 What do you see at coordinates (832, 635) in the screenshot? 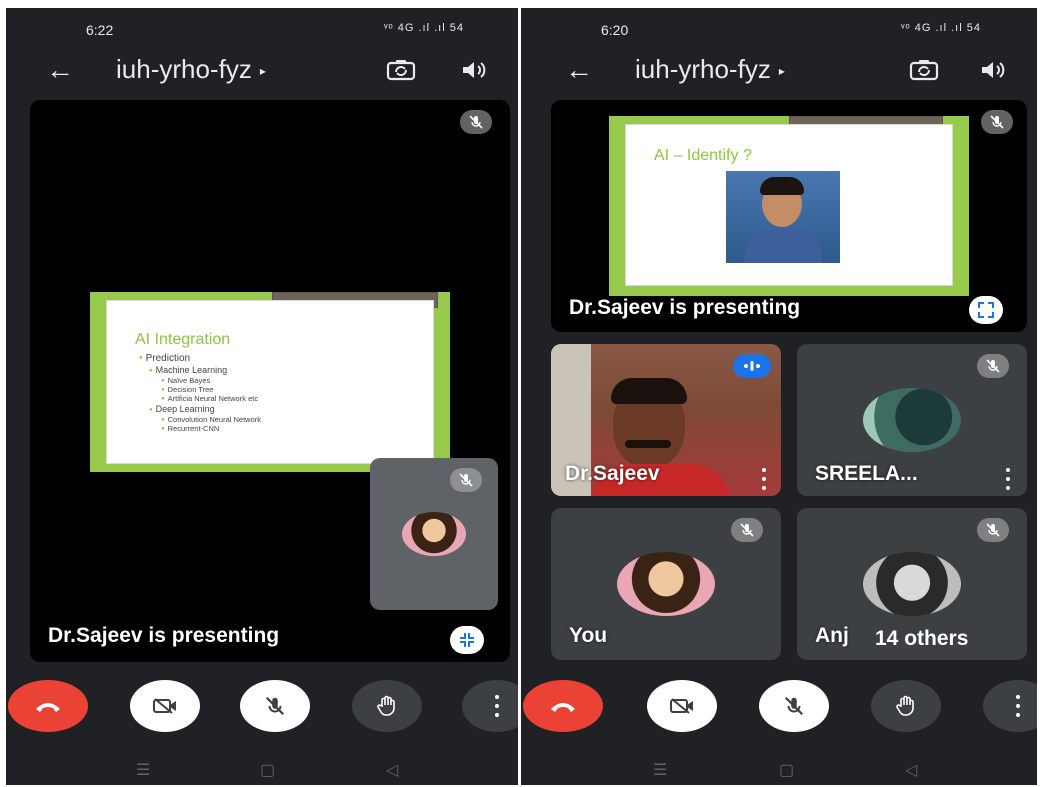
I see `participant-name: Anj` at bounding box center [832, 635].